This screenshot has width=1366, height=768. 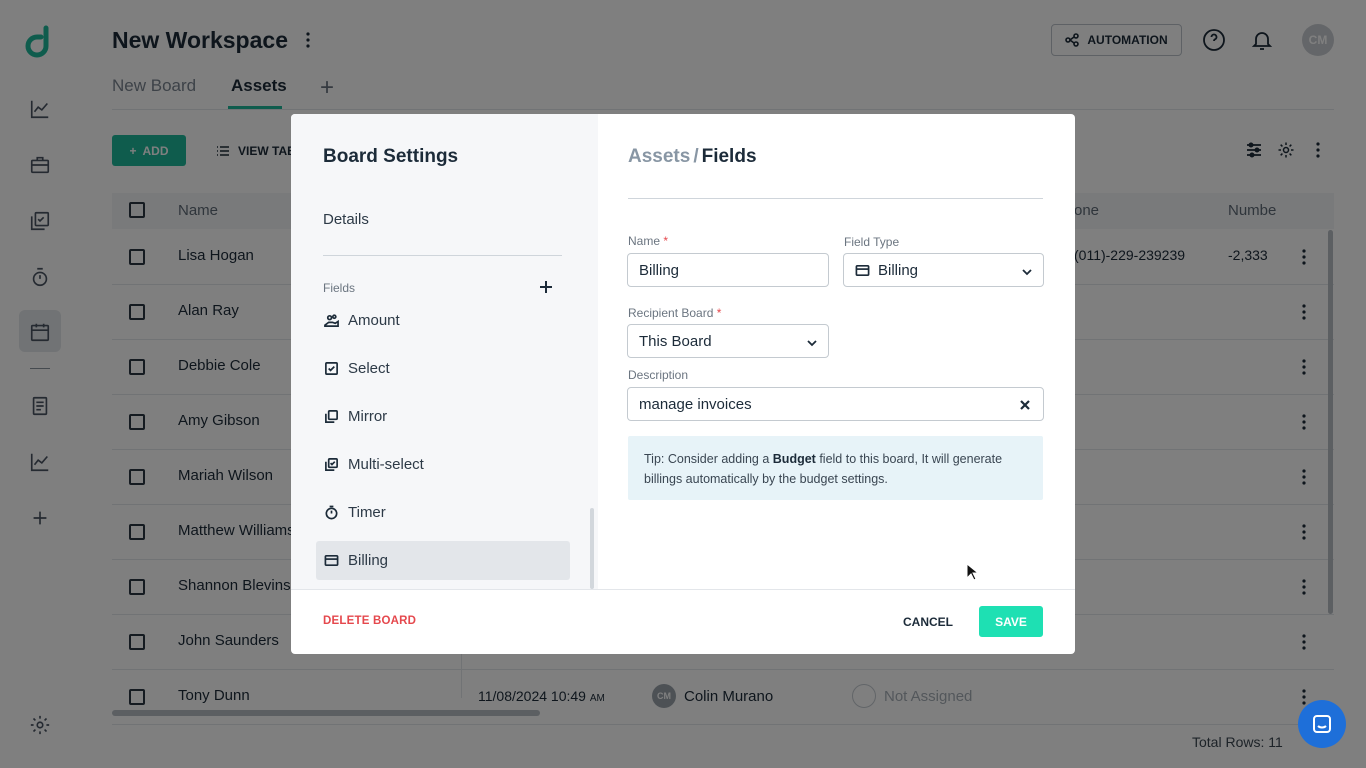 I want to click on field-item-timer: Timer, so click(x=443, y=512).